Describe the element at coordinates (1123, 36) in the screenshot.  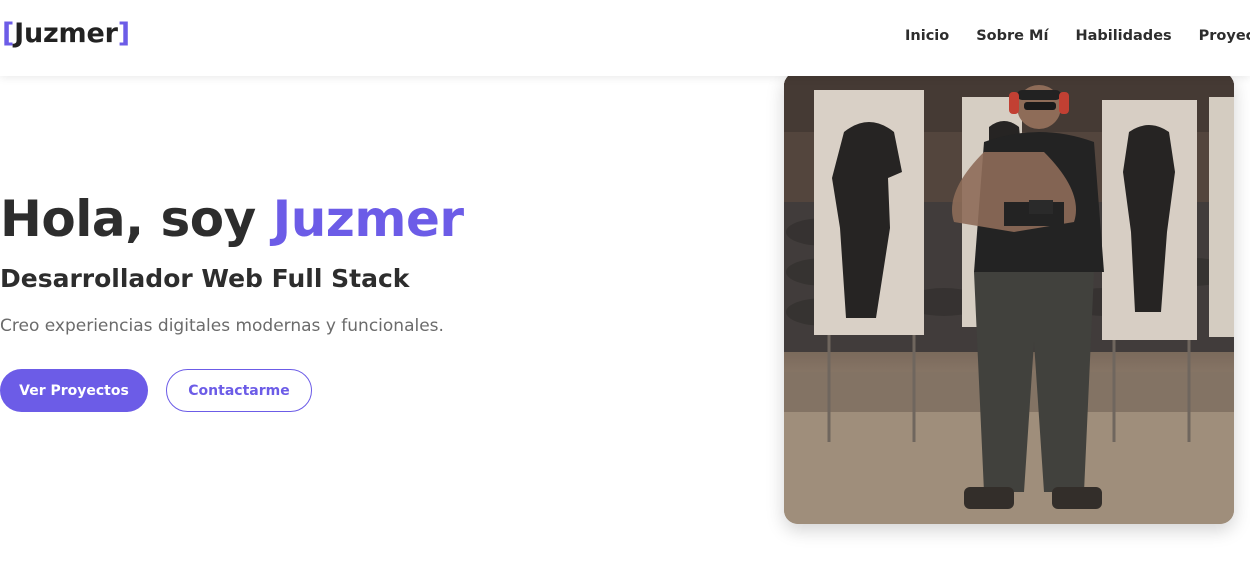
I see `nav-link-habilidades: Habilidades` at that location.